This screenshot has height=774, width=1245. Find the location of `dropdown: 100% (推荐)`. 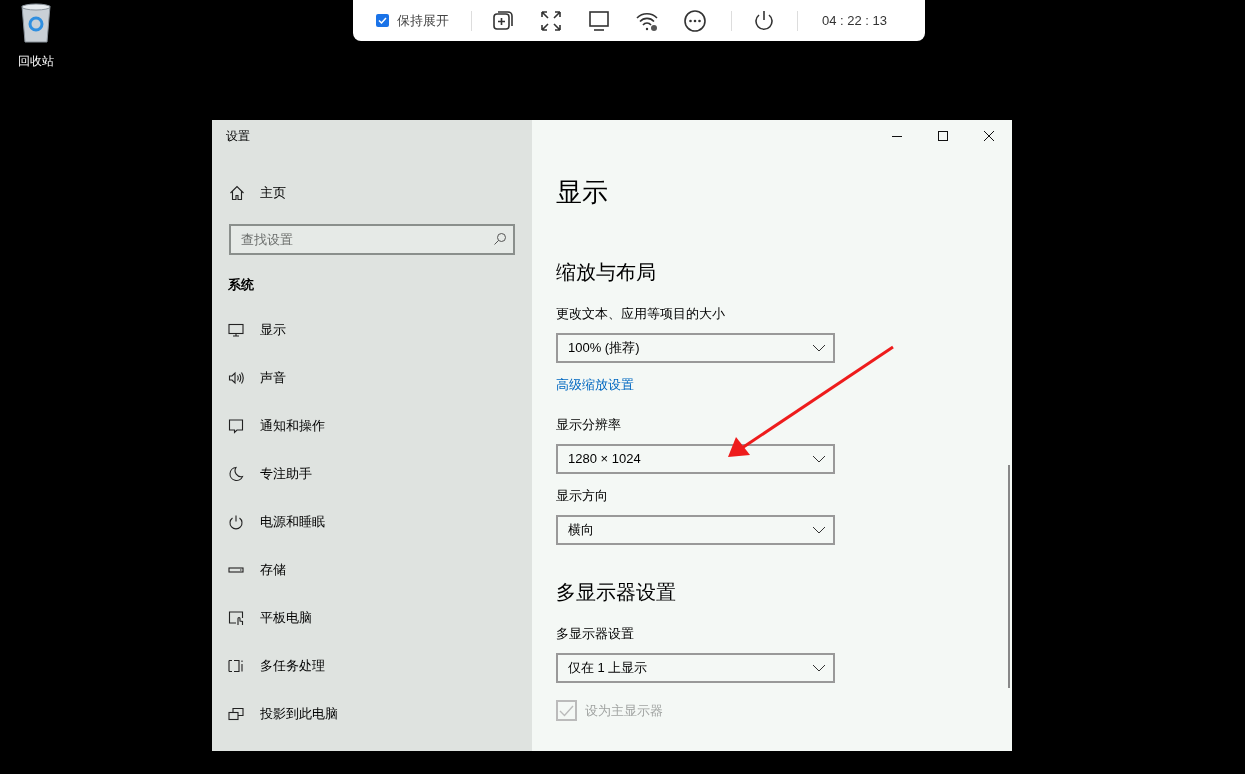

dropdown: 100% (推荐) is located at coordinates (695, 348).